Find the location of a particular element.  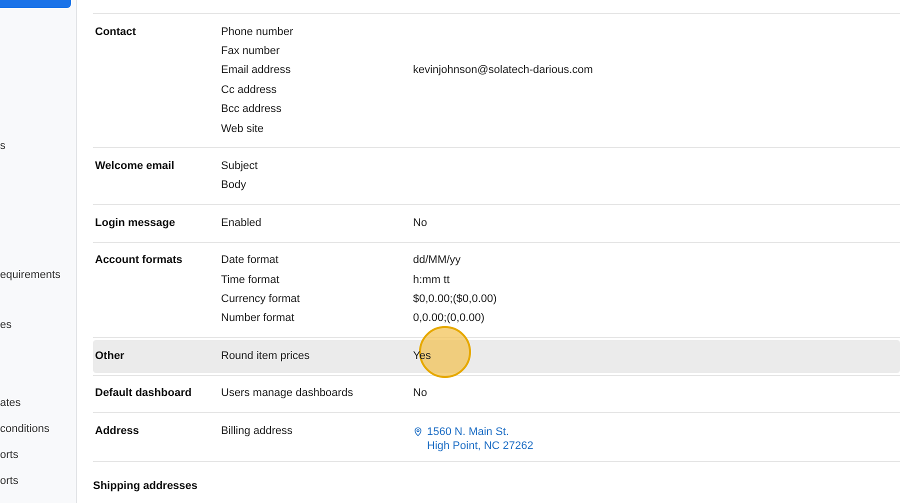

section-title: Other is located at coordinates (110, 356).